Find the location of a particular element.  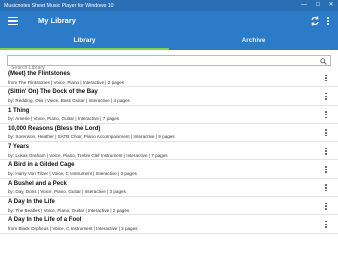

close-window-button: ✕ is located at coordinates (331, 5).